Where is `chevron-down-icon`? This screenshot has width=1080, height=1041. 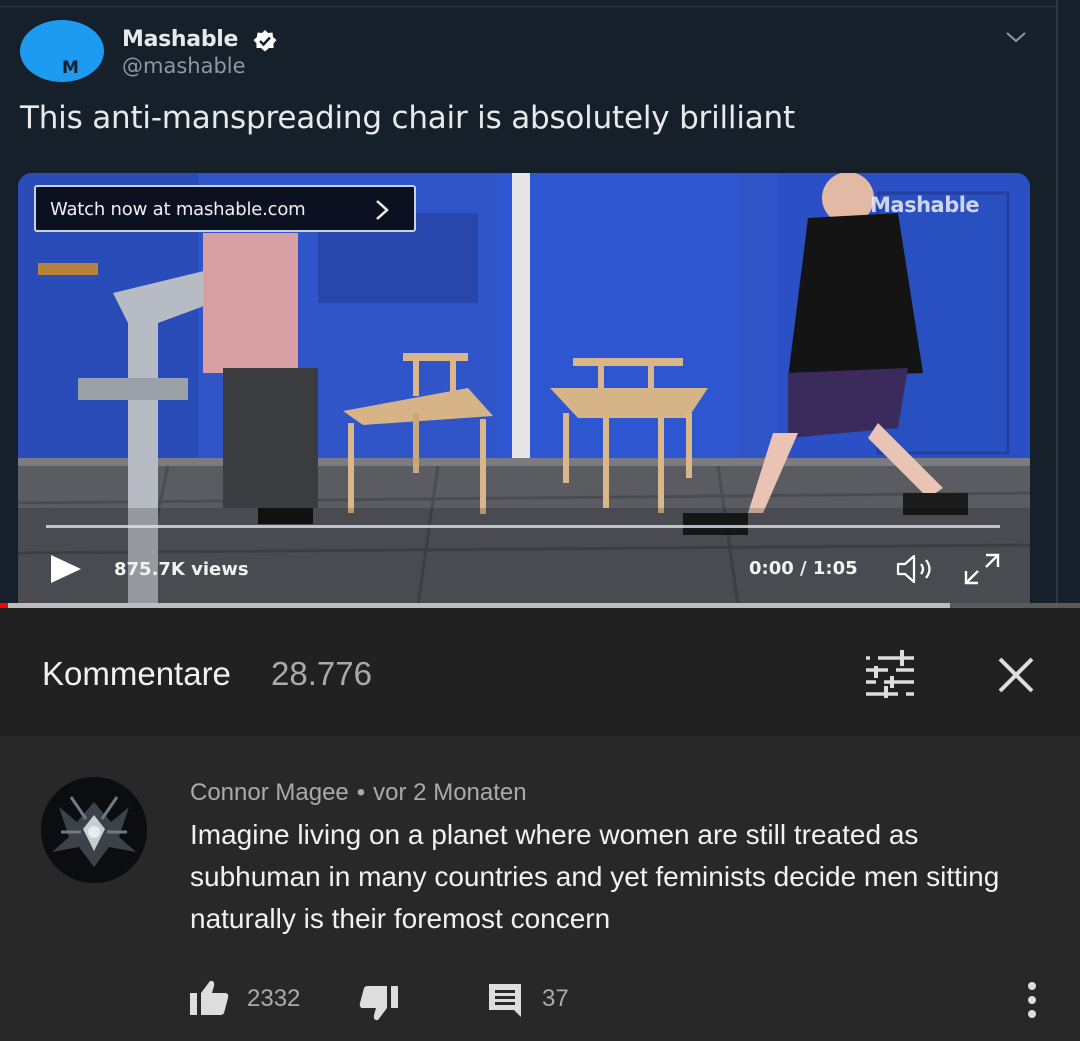 chevron-down-icon is located at coordinates (1016, 37).